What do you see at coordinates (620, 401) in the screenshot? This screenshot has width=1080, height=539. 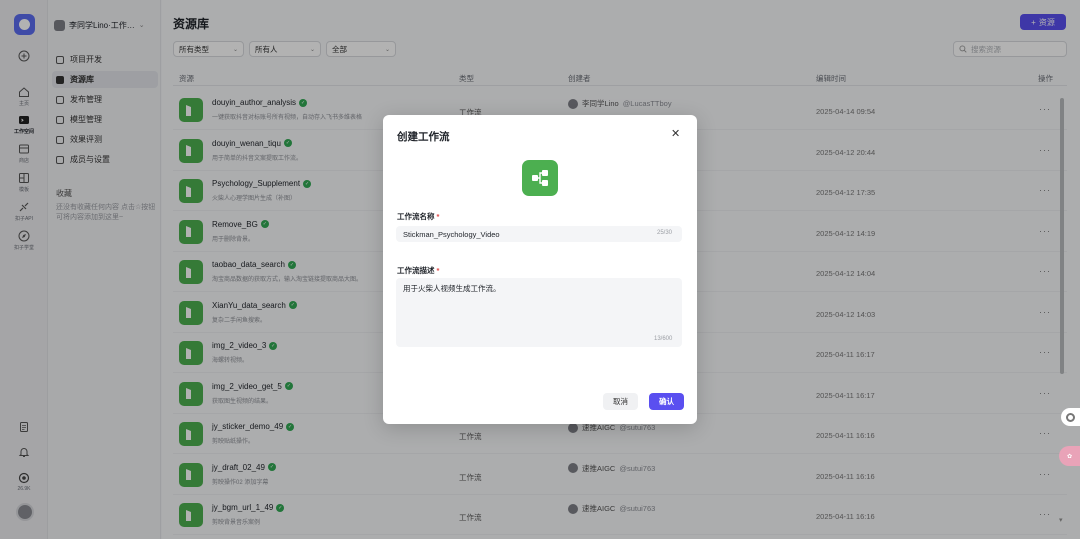 I see `cancel-button: 取消` at bounding box center [620, 401].